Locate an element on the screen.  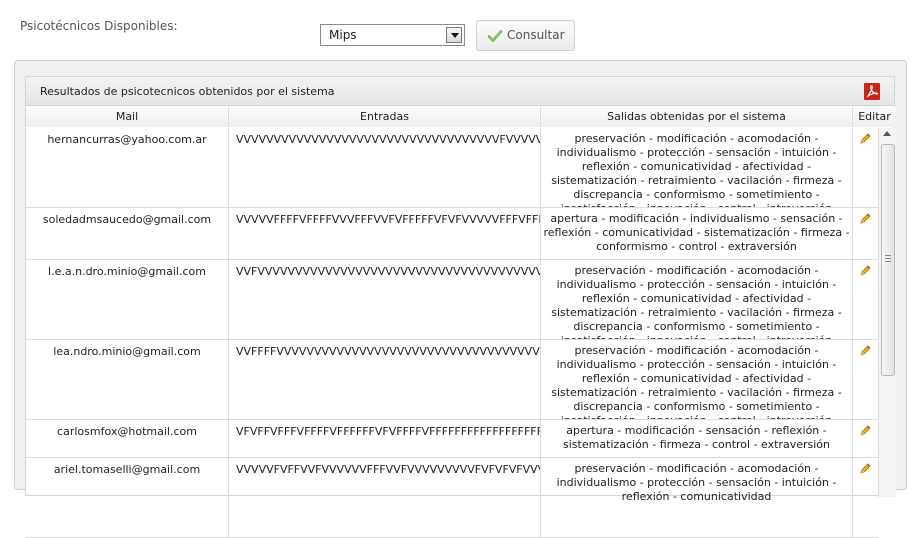
scrollbar-thumb is located at coordinates (888, 260).